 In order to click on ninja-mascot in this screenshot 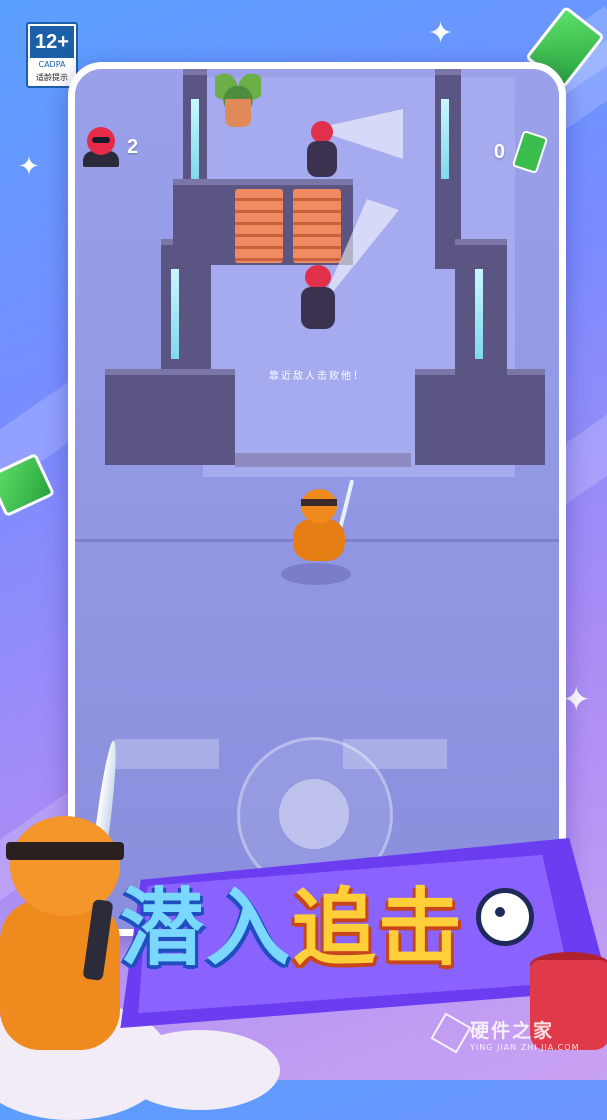, I will do `click(75, 904)`.